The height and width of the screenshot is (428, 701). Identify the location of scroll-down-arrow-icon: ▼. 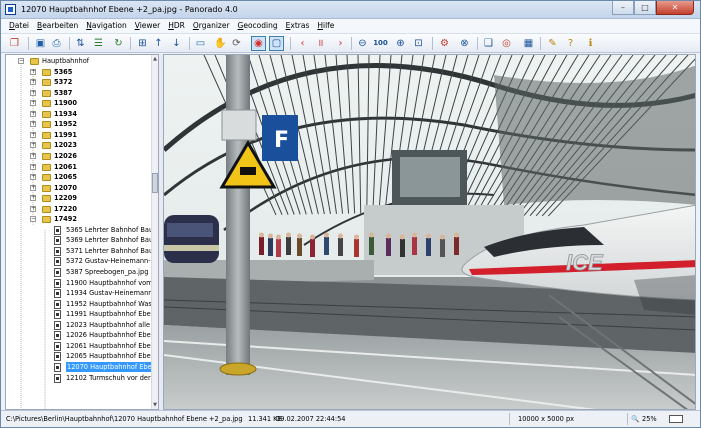
(155, 405).